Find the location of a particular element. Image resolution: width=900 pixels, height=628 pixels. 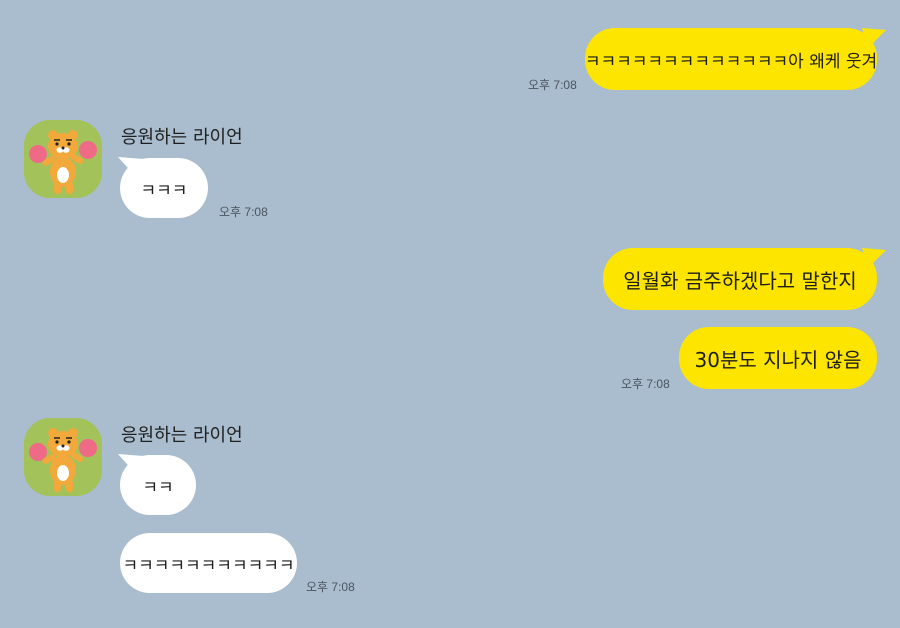

message-text: ㅋㅋㅋ is located at coordinates (164, 190).